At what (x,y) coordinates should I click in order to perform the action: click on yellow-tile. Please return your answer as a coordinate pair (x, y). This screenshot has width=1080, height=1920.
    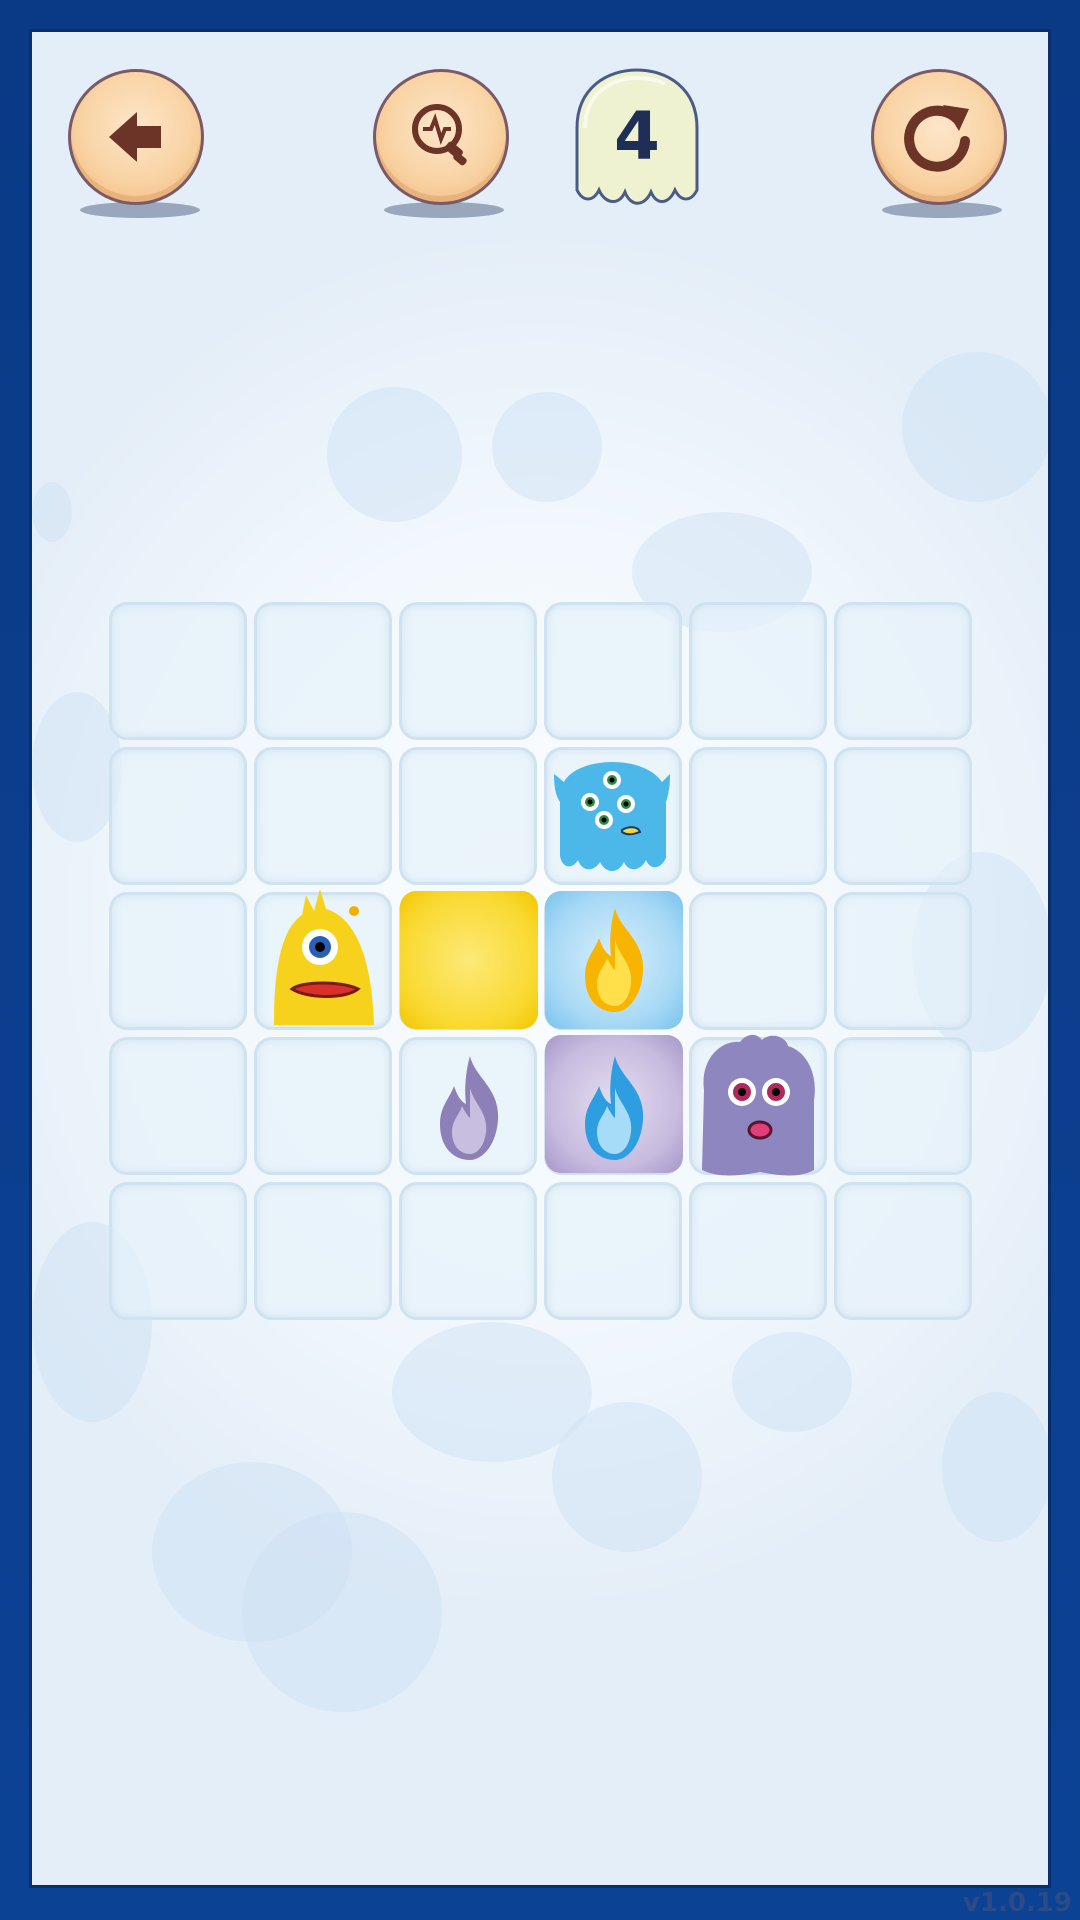
    Looking at the image, I should click on (469, 960).